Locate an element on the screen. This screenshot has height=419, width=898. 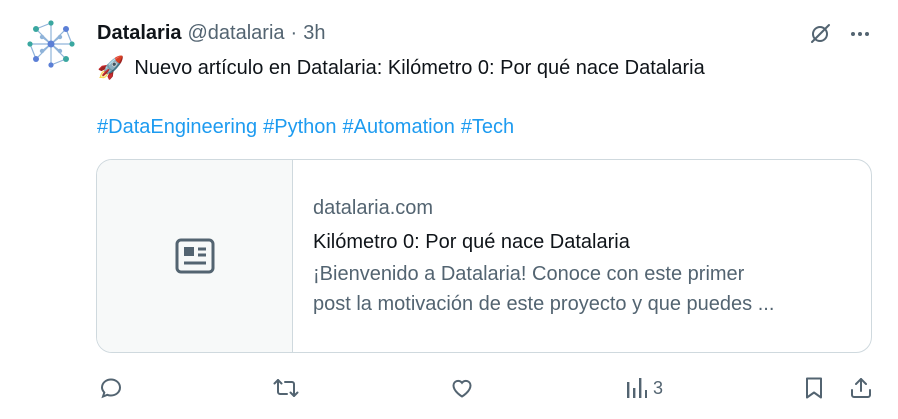
author-handle: @datalaria is located at coordinates (236, 33).